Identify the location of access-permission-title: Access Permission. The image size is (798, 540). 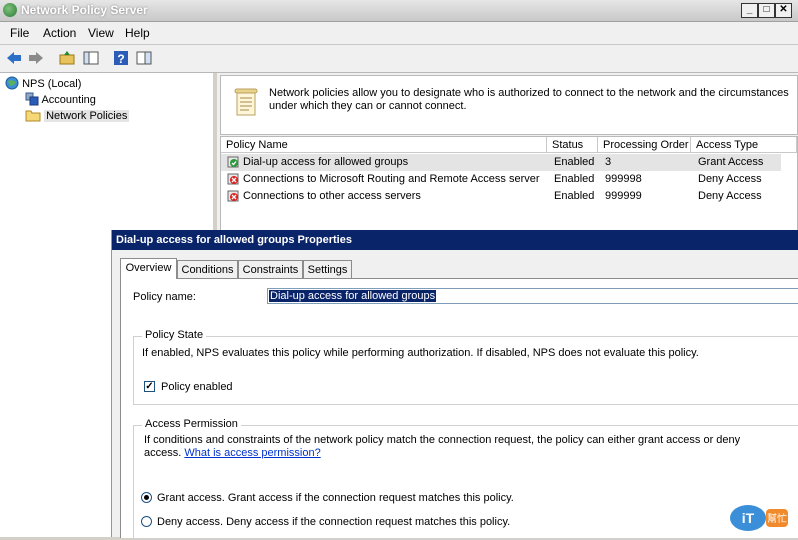
(191, 424).